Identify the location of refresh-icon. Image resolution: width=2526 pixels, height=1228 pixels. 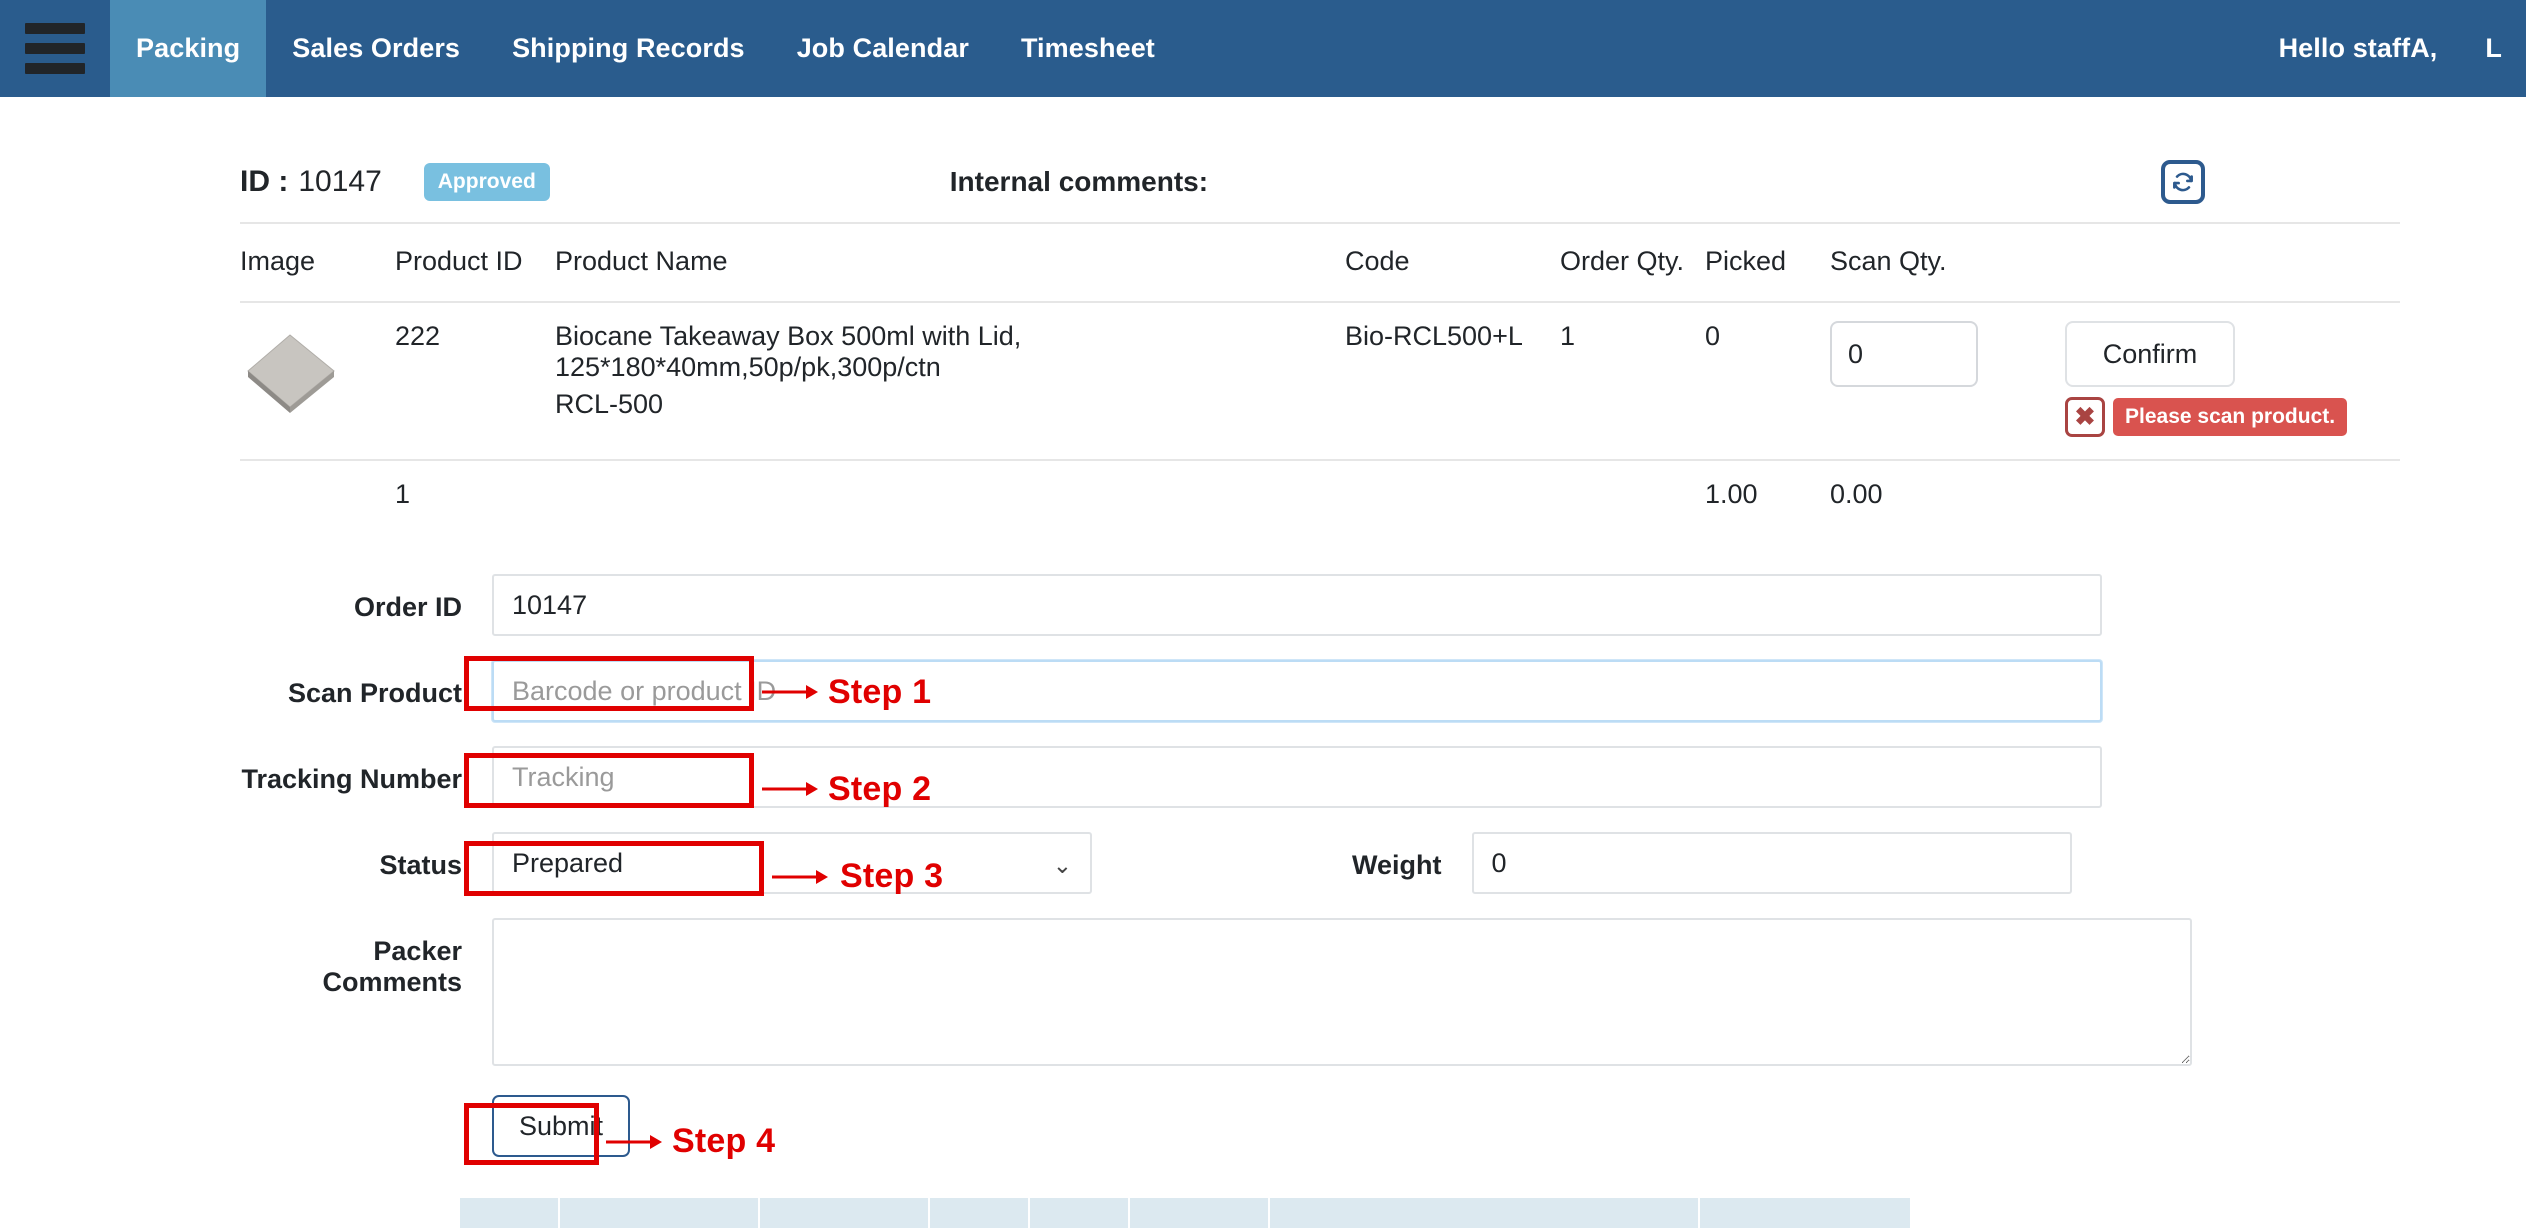
(2183, 182).